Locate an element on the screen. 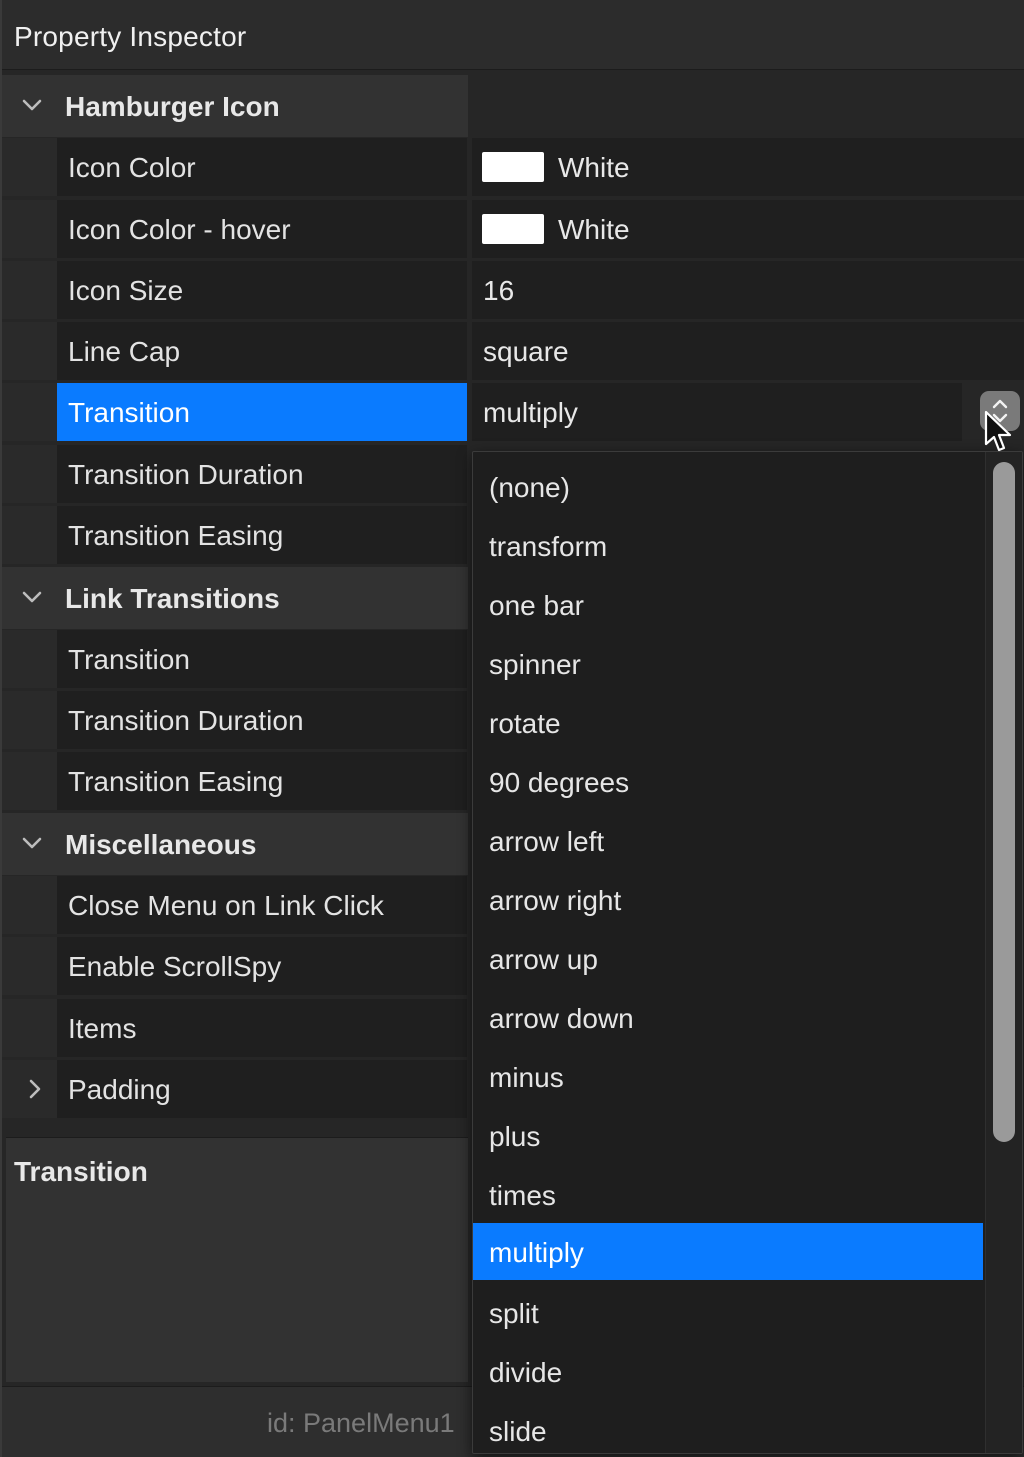 The image size is (1024, 1457). property-row-enable-scrollspy: Enable ScrollSpy is located at coordinates (262, 966).